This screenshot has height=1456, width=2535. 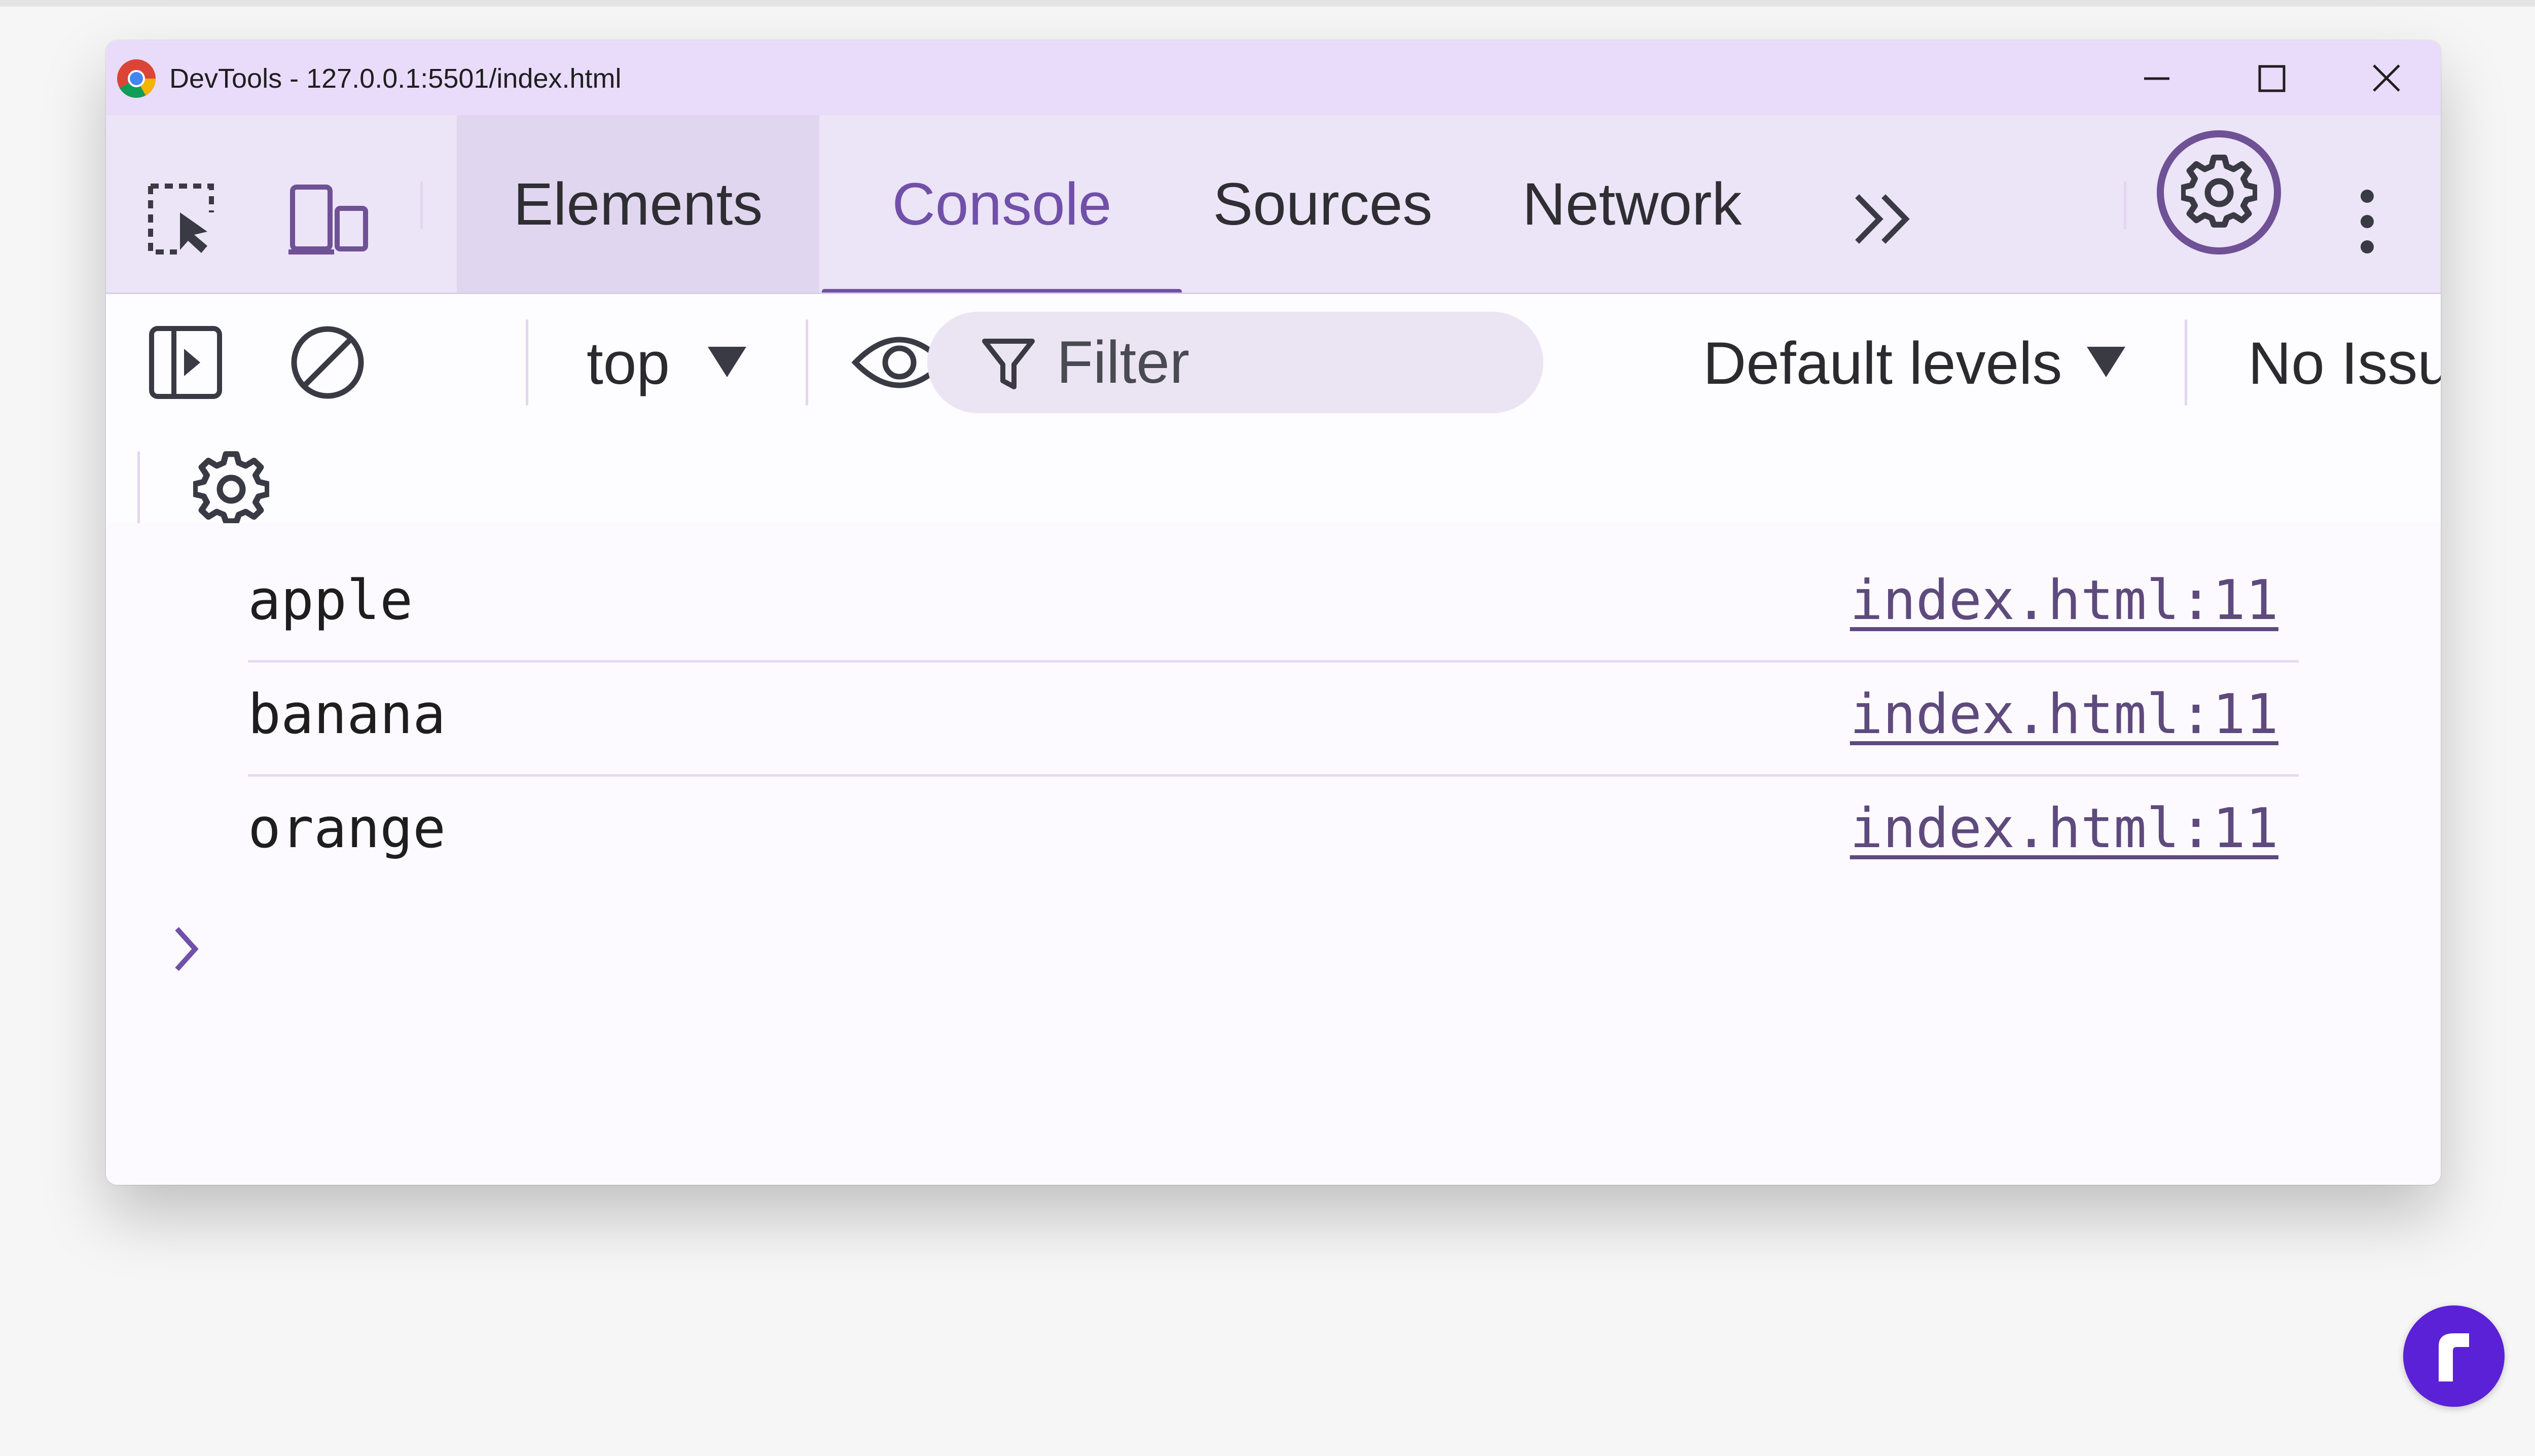 What do you see at coordinates (2386, 78) in the screenshot?
I see `close-window-button` at bounding box center [2386, 78].